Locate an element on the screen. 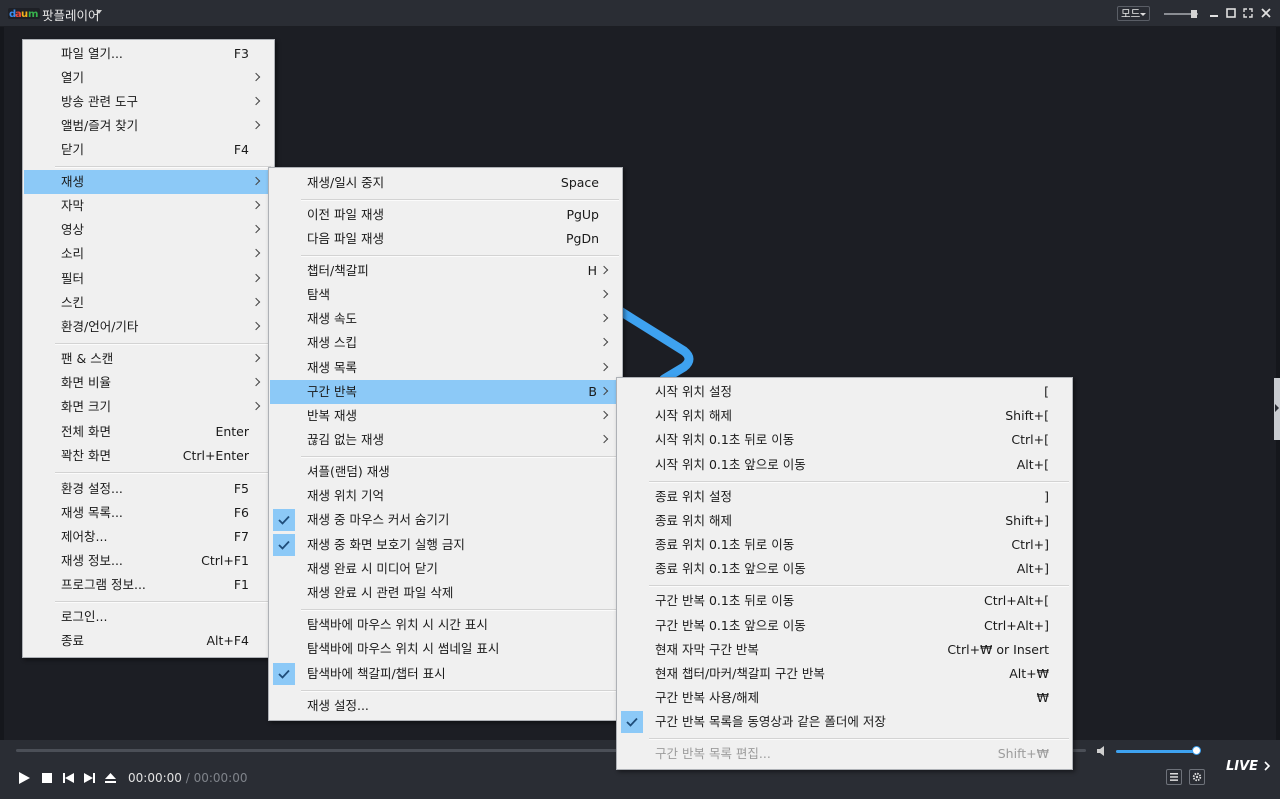 This screenshot has height=799, width=1280. menu-item-previous-file: 이전 파일 재생 PgUp is located at coordinates (445, 215).